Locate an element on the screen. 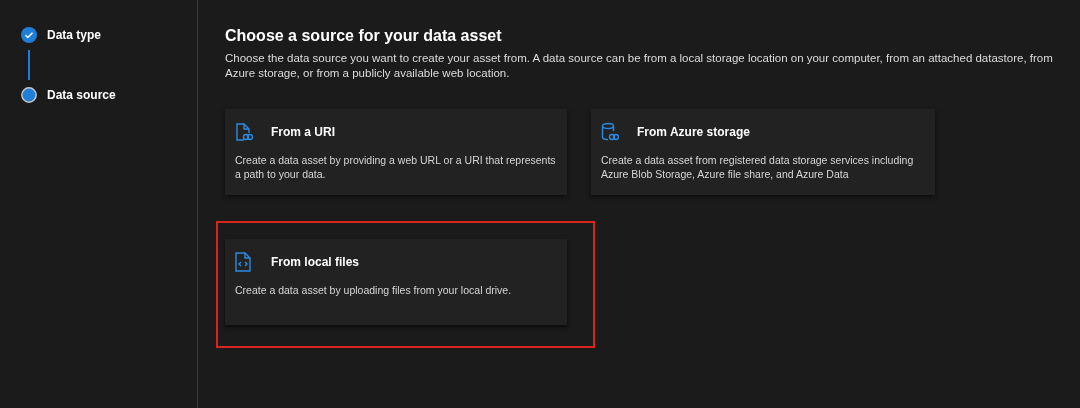  source-card: From local files Create a data asset by uploading files from your local drive. is located at coordinates (396, 282).